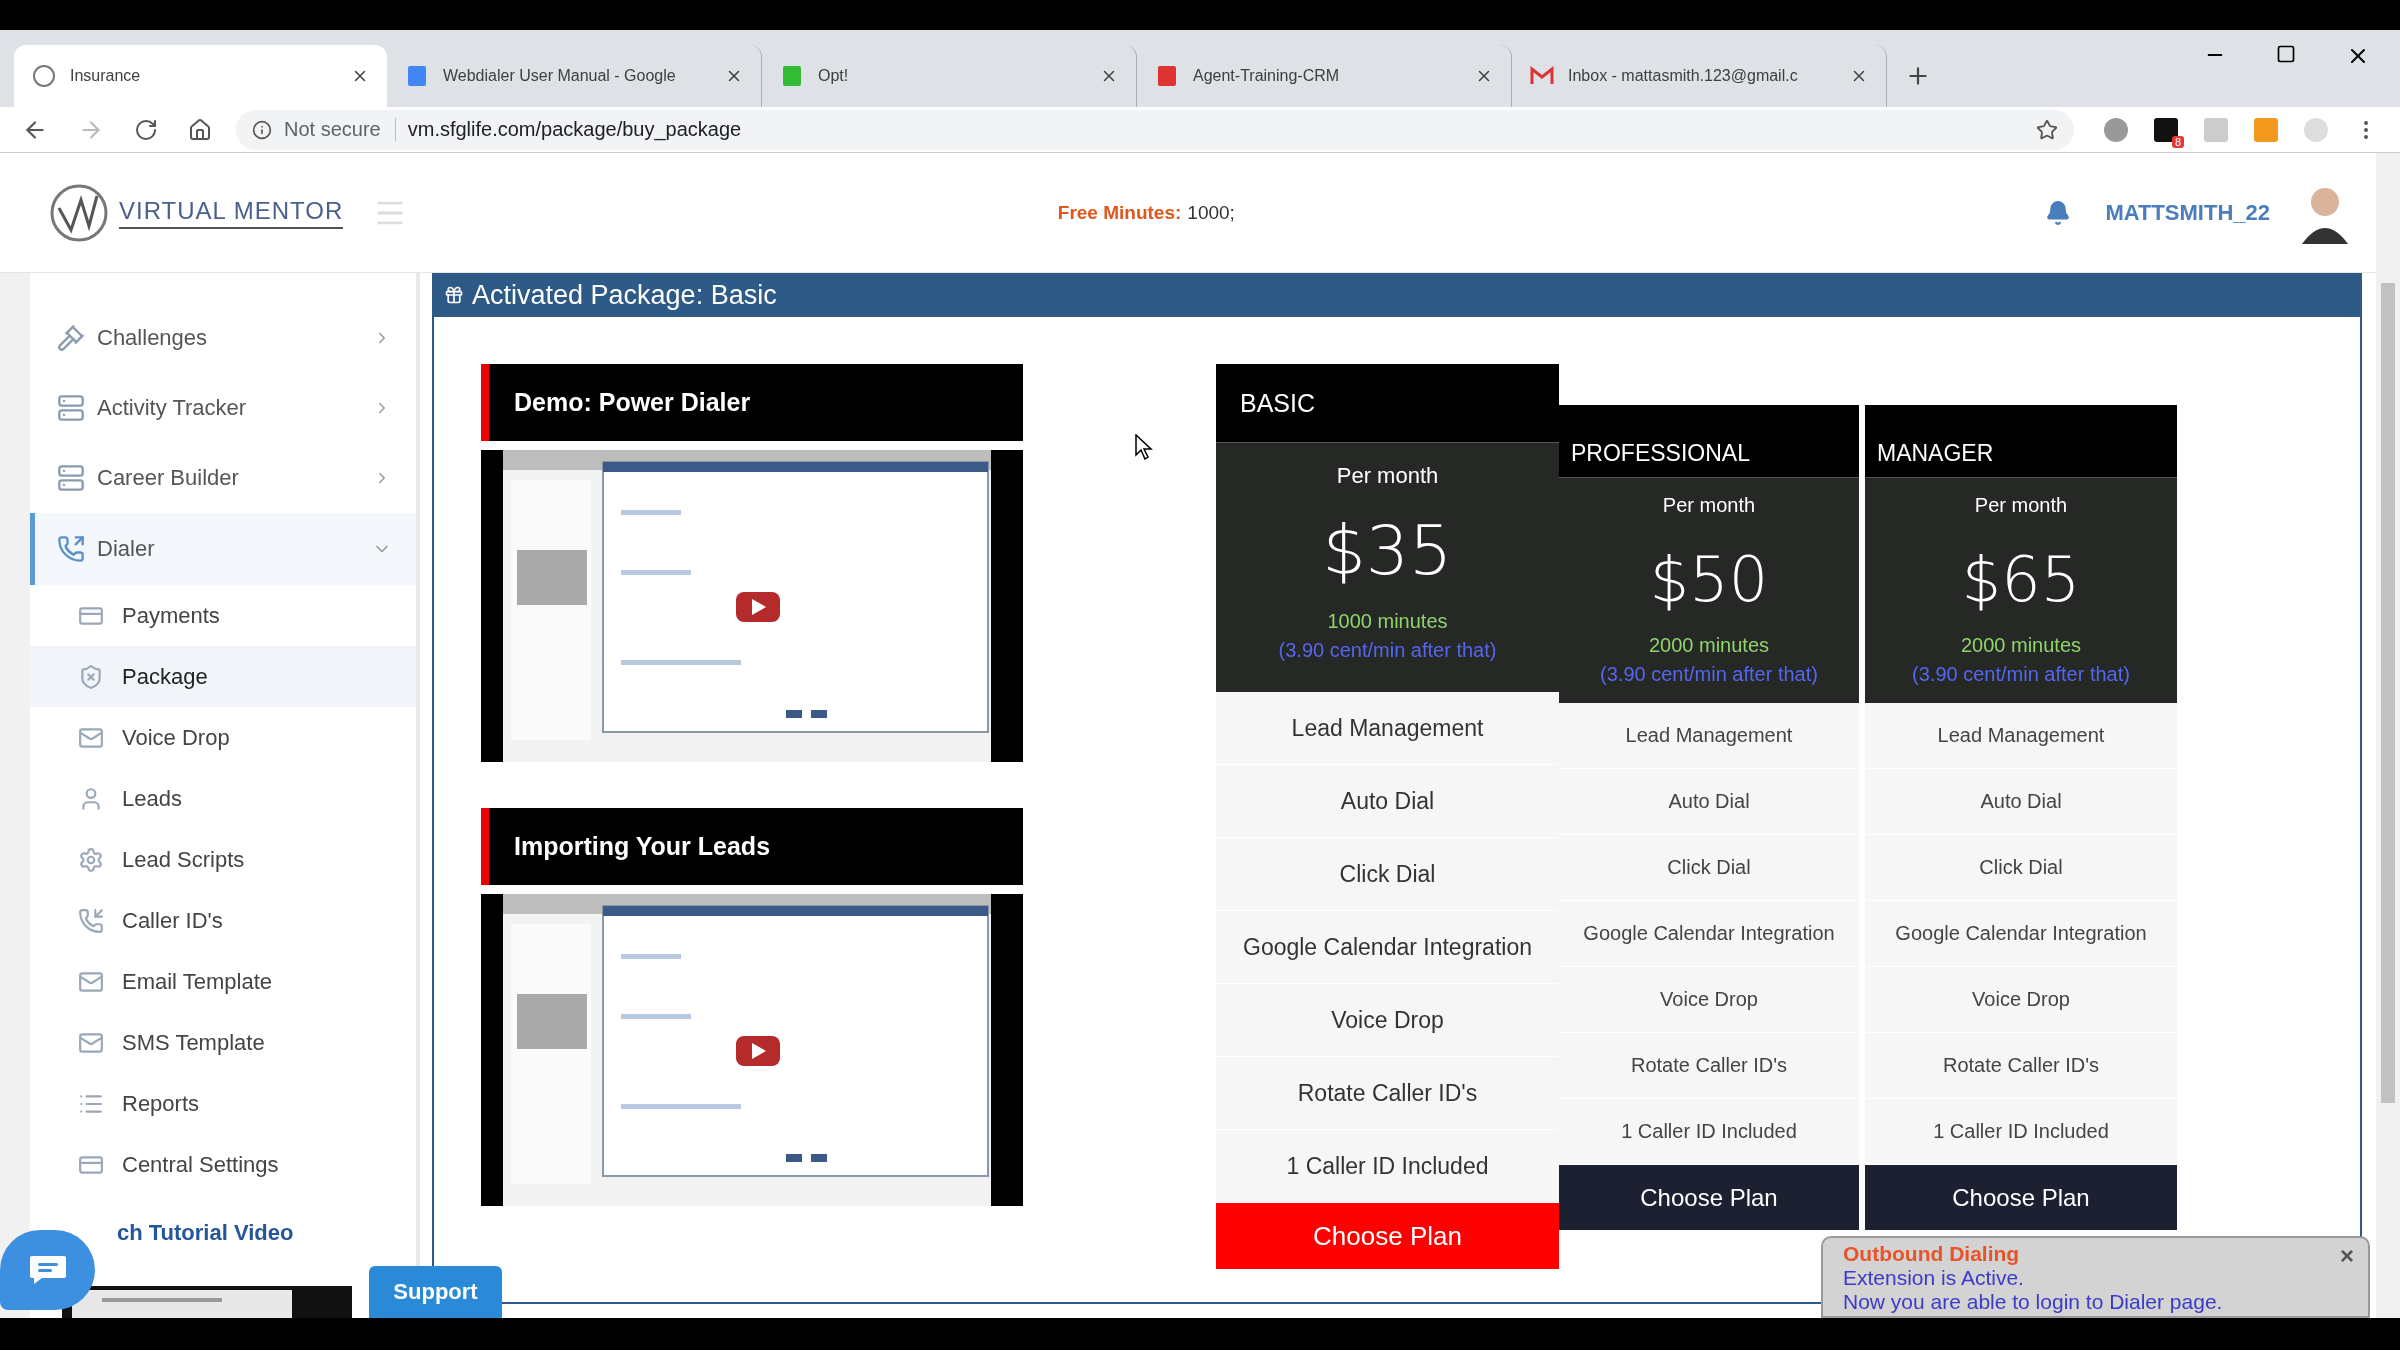 This screenshot has height=1350, width=2400. Describe the element at coordinates (223, 676) in the screenshot. I see `sidebar-subitem: Package` at that location.